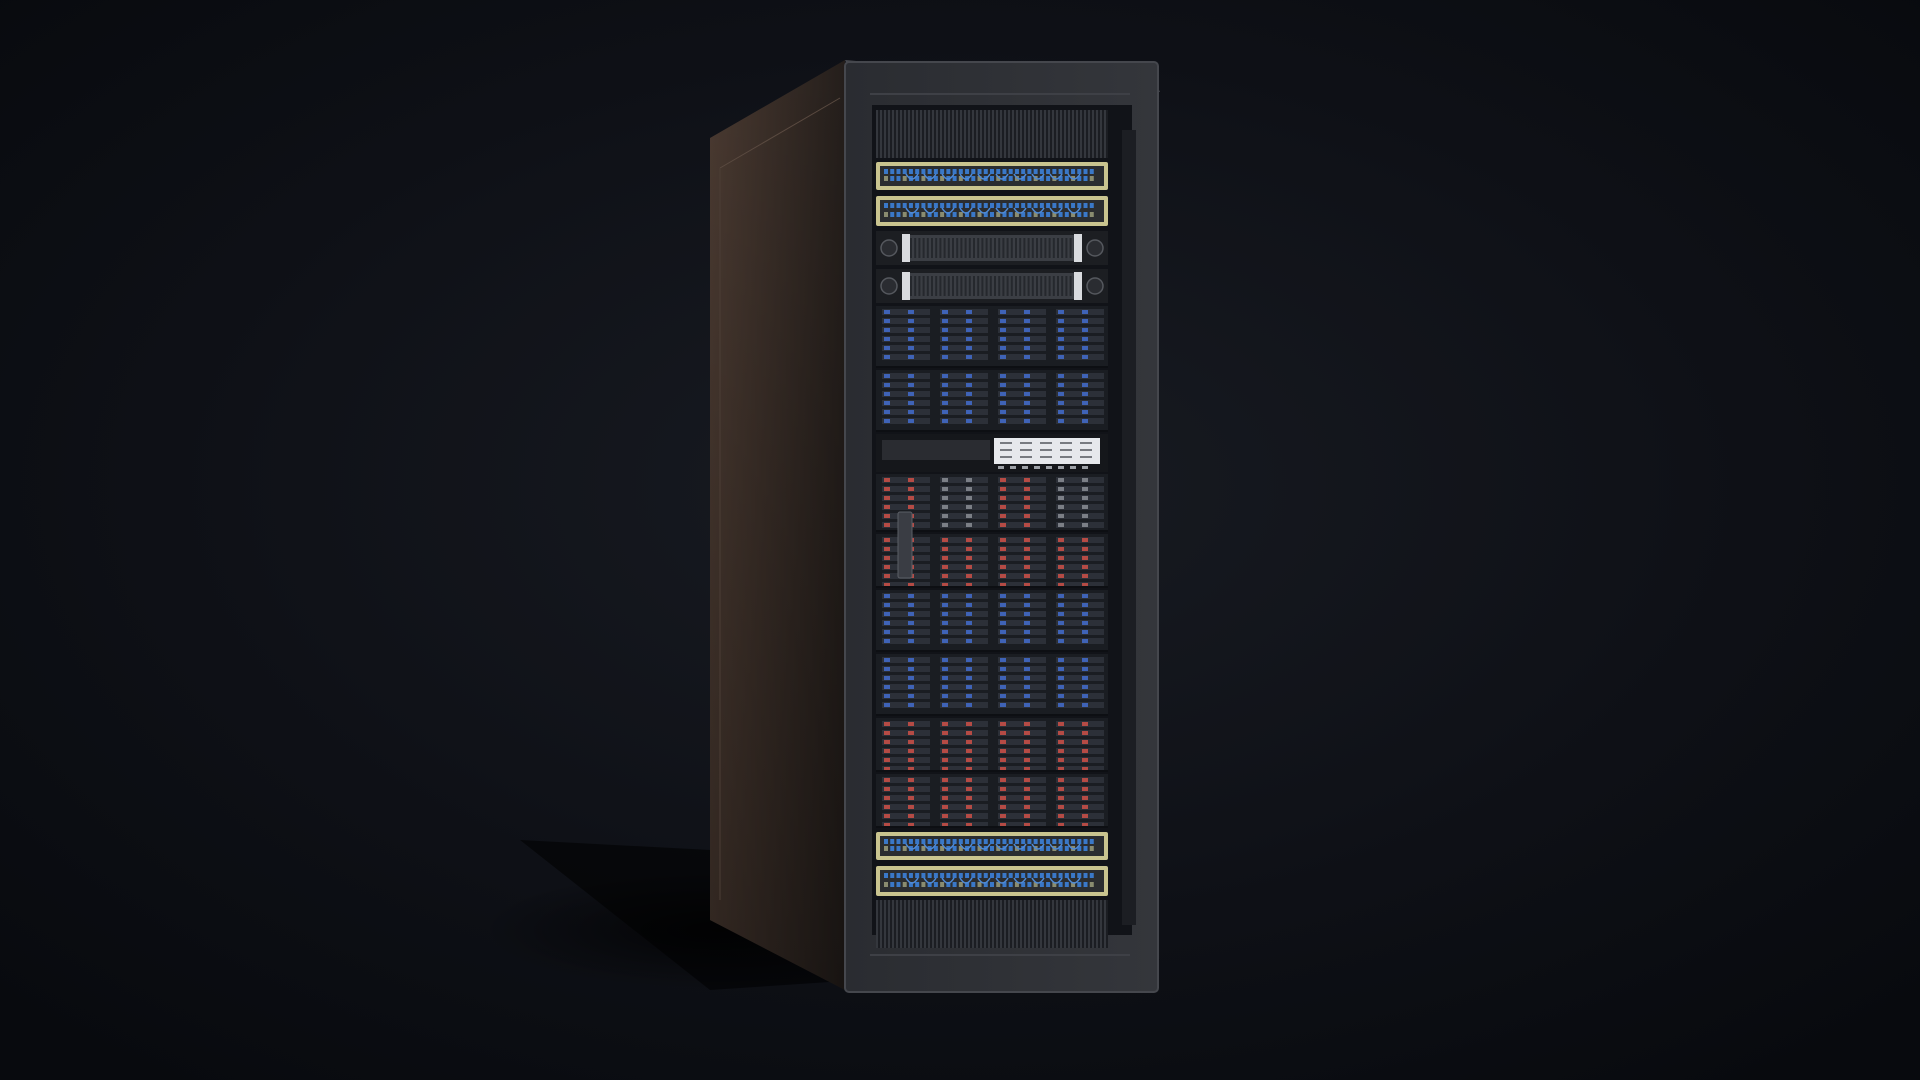 This screenshot has height=1080, width=1920. I want to click on rack-unit-storage-blue, so click(992, 337).